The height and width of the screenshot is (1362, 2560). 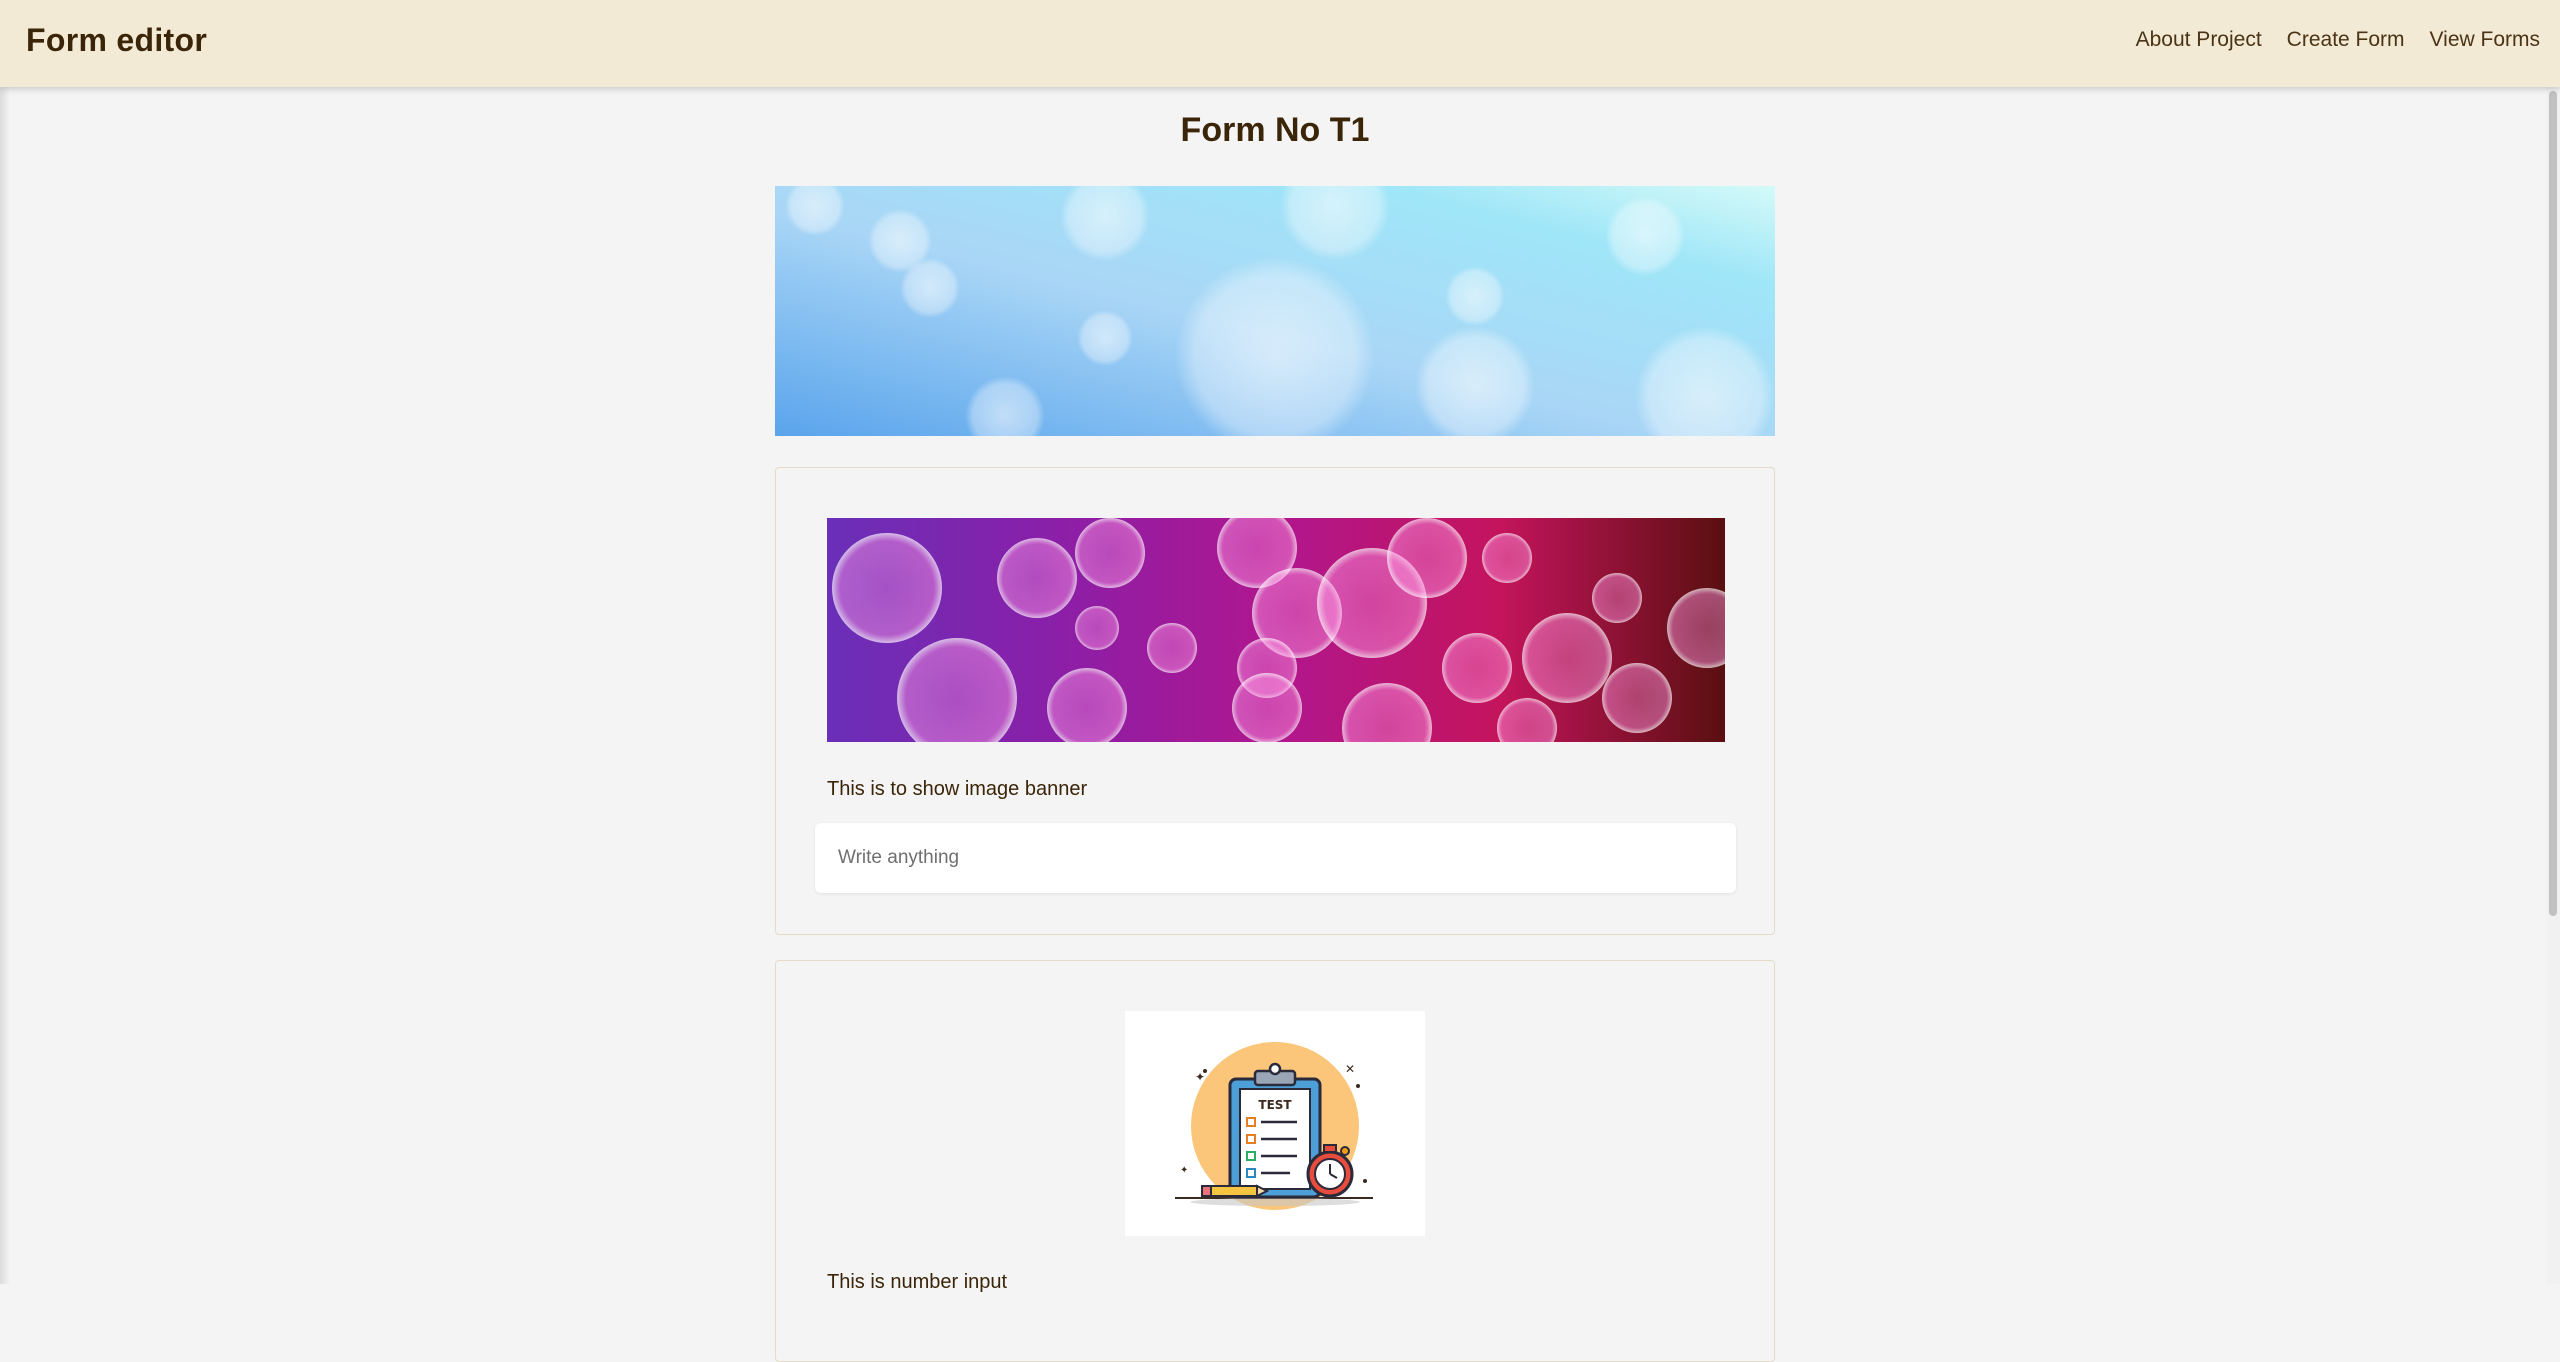 I want to click on test-label: TEST, so click(x=1275, y=1105).